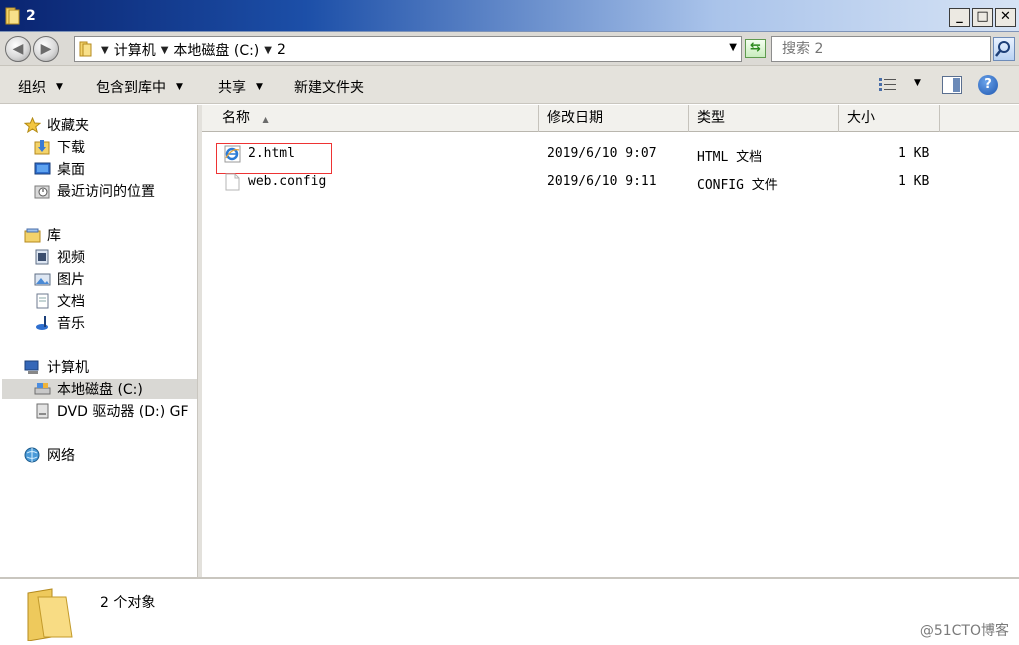 The image size is (1019, 645). I want to click on column-modified-label: 修改日期, so click(575, 118).